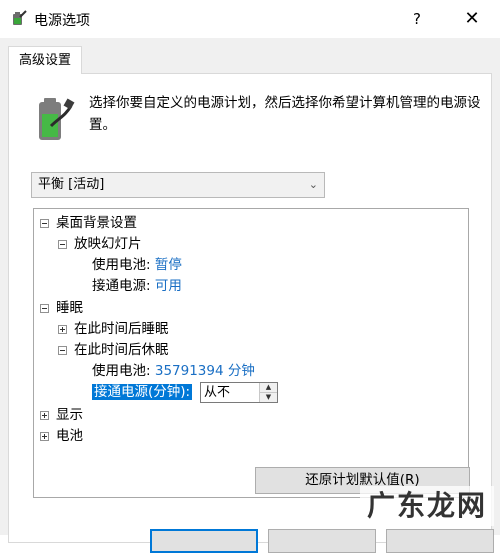 Image resolution: width=500 pixels, height=553 pixels. I want to click on description-text: 选择你要自定义的电源计划，然后选择你希望计算机管理的电源设置。, so click(285, 114).